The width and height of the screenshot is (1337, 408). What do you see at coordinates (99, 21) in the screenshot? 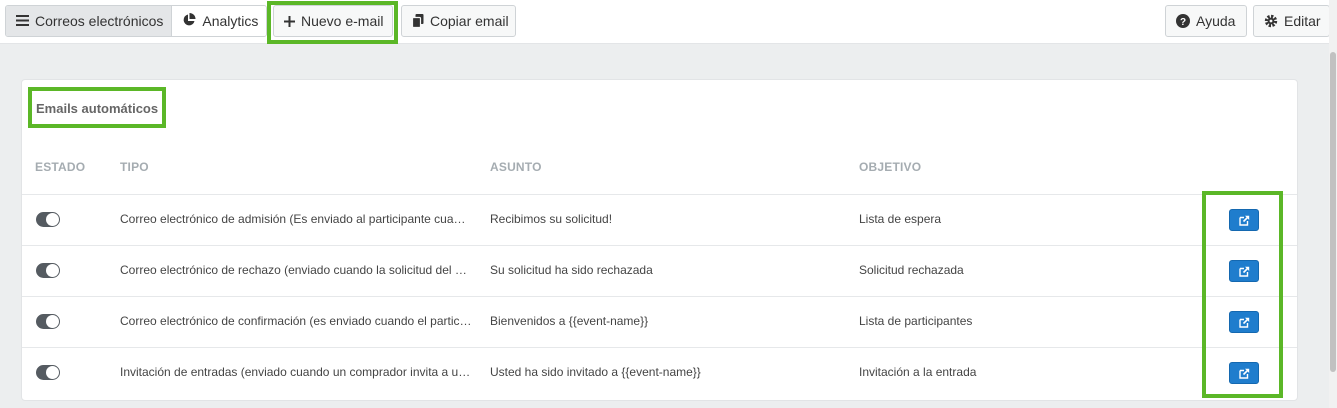
I see `tab-label: Correos electrónicos` at bounding box center [99, 21].